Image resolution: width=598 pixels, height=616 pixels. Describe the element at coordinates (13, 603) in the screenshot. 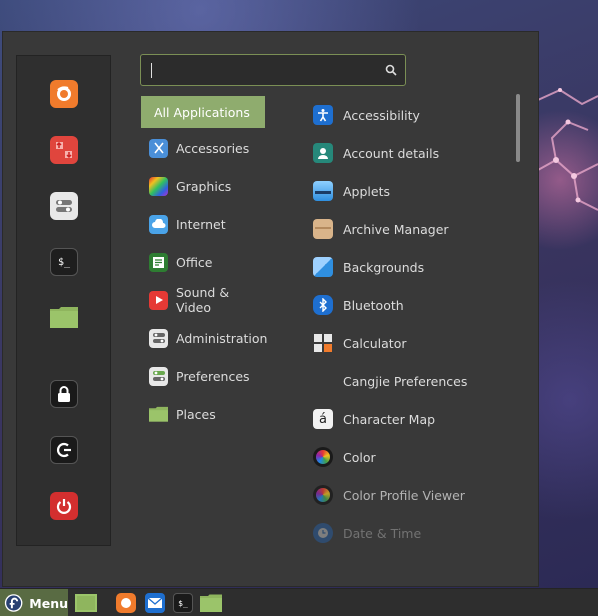

I see `fedora-logo-icon` at that location.